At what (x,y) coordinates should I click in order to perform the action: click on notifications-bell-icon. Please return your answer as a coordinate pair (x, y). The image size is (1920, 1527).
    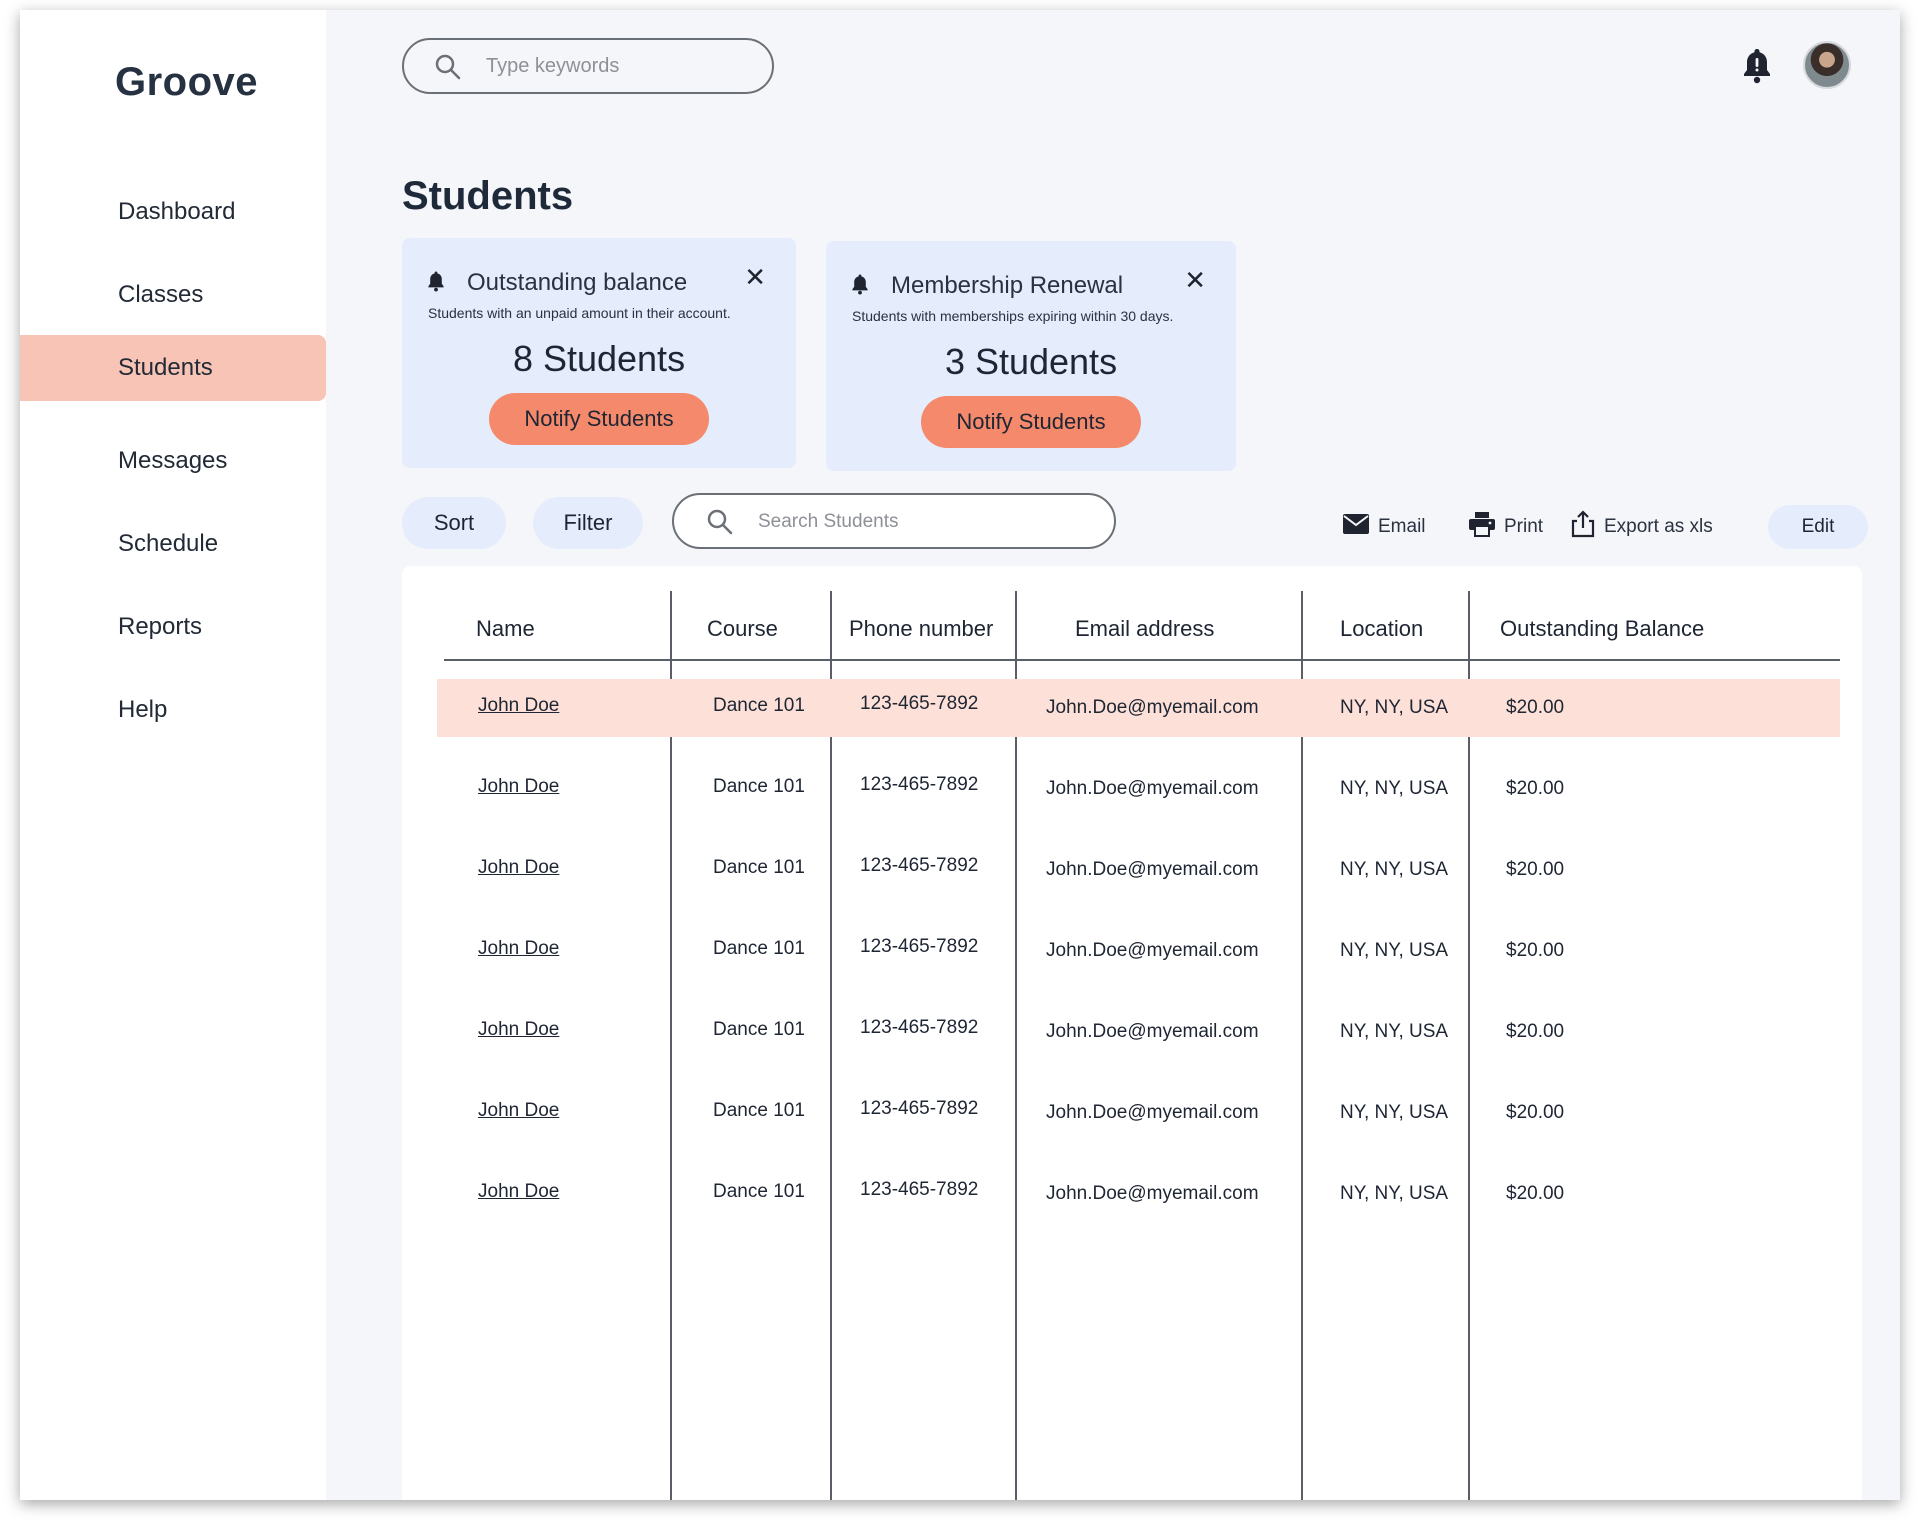
    Looking at the image, I should click on (1757, 67).